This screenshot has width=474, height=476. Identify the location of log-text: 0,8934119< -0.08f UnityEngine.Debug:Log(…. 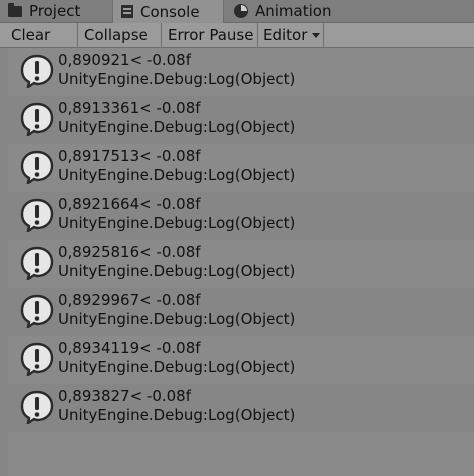
(176, 358).